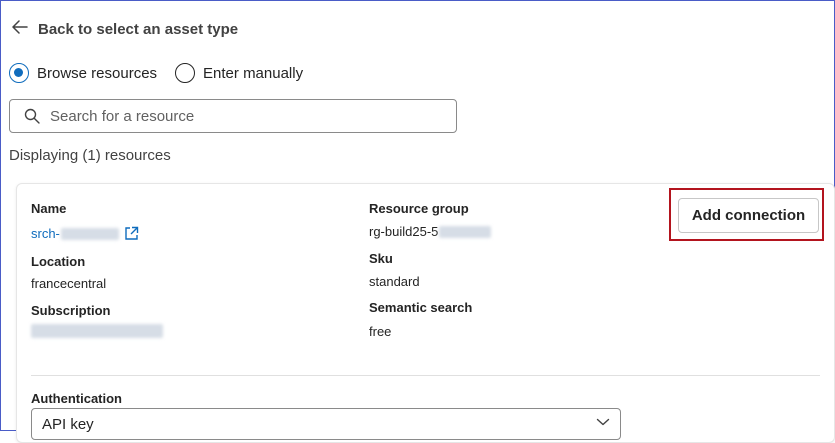  Describe the element at coordinates (421, 307) in the screenshot. I see `semantic-search-label: Semantic search` at that location.